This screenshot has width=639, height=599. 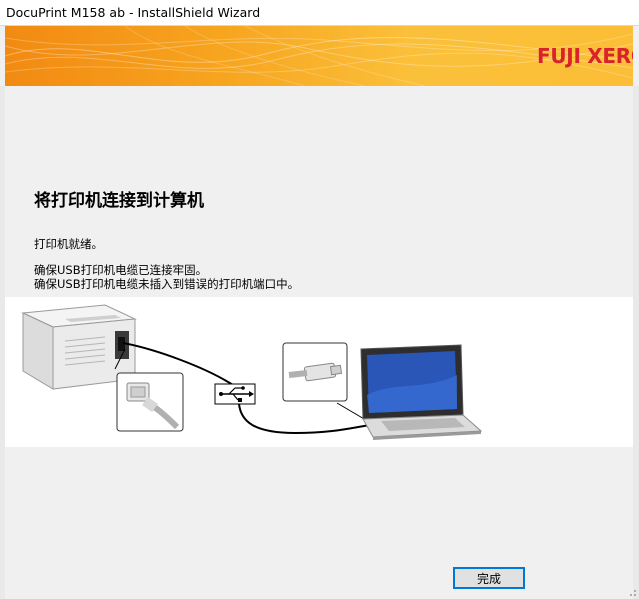 I want to click on window-right-border, so click(x=636, y=342).